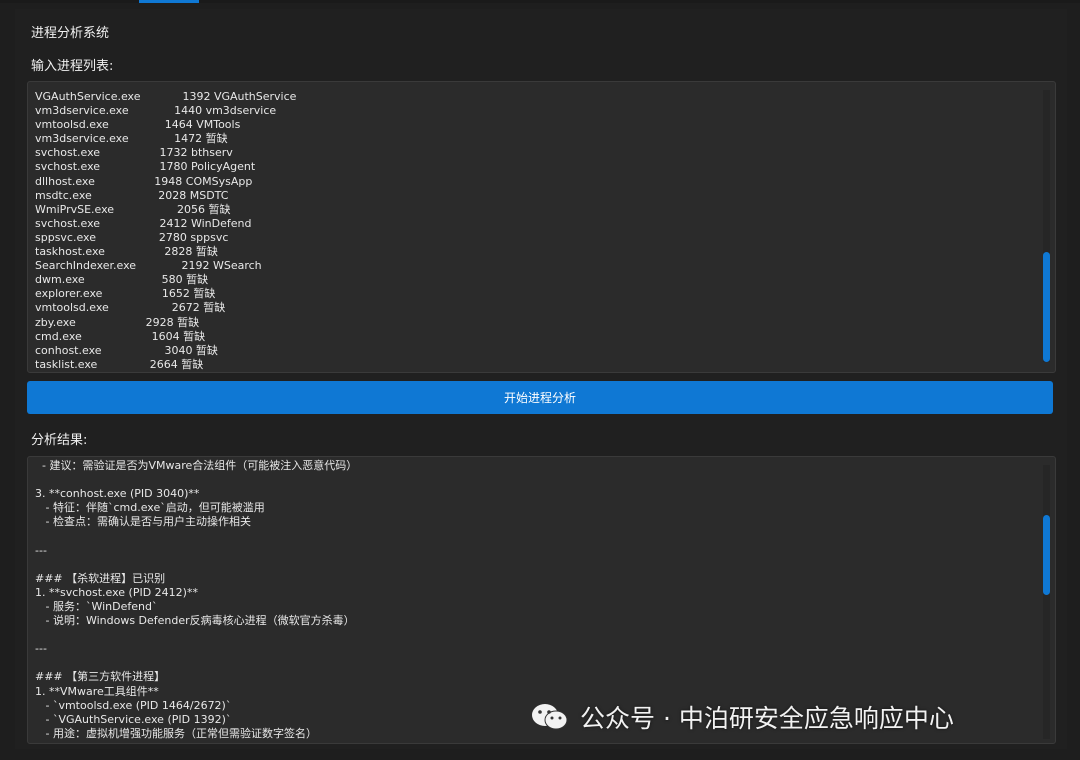  What do you see at coordinates (117, 494) in the screenshot?
I see `result-line: 3. **conhost.exe (PID 3040)**` at bounding box center [117, 494].